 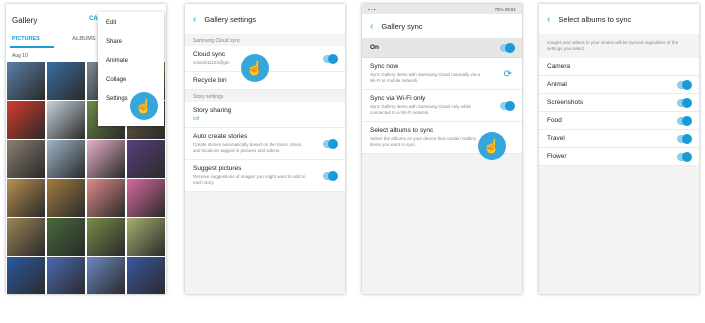 What do you see at coordinates (265, 19) in the screenshot?
I see `settings-header: ‹ Gallery settings` at bounding box center [265, 19].